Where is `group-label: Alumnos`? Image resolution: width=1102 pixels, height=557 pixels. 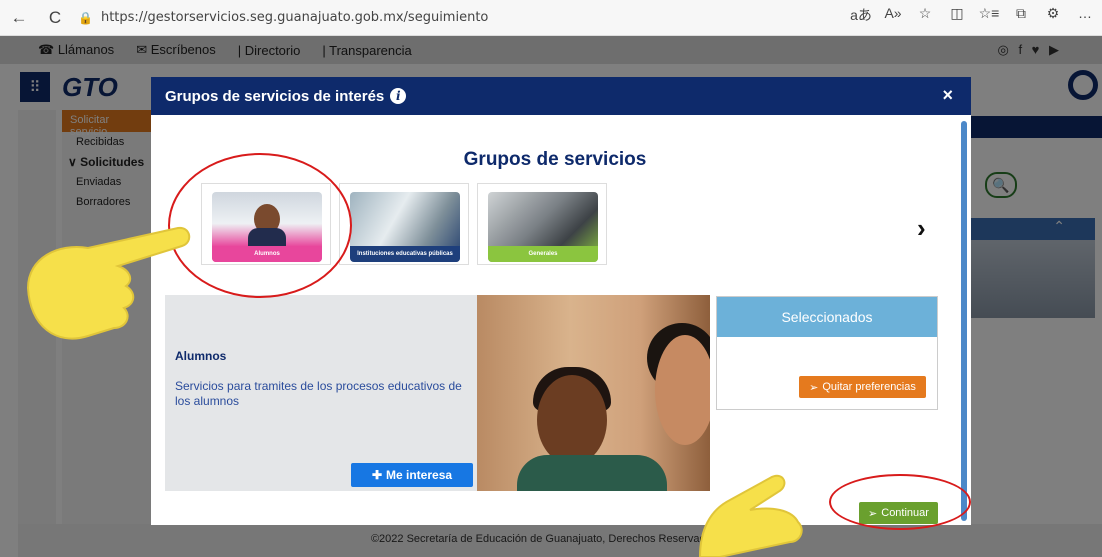 group-label: Alumnos is located at coordinates (267, 254).